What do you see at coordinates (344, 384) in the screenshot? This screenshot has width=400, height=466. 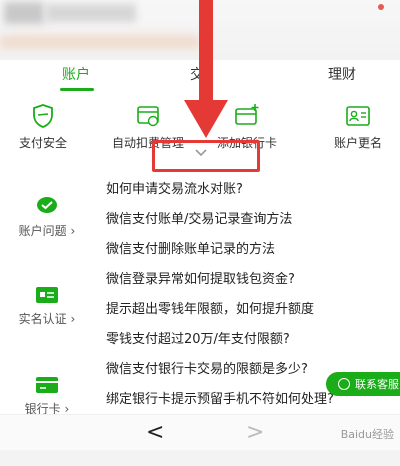 I see `chat-icon` at bounding box center [344, 384].